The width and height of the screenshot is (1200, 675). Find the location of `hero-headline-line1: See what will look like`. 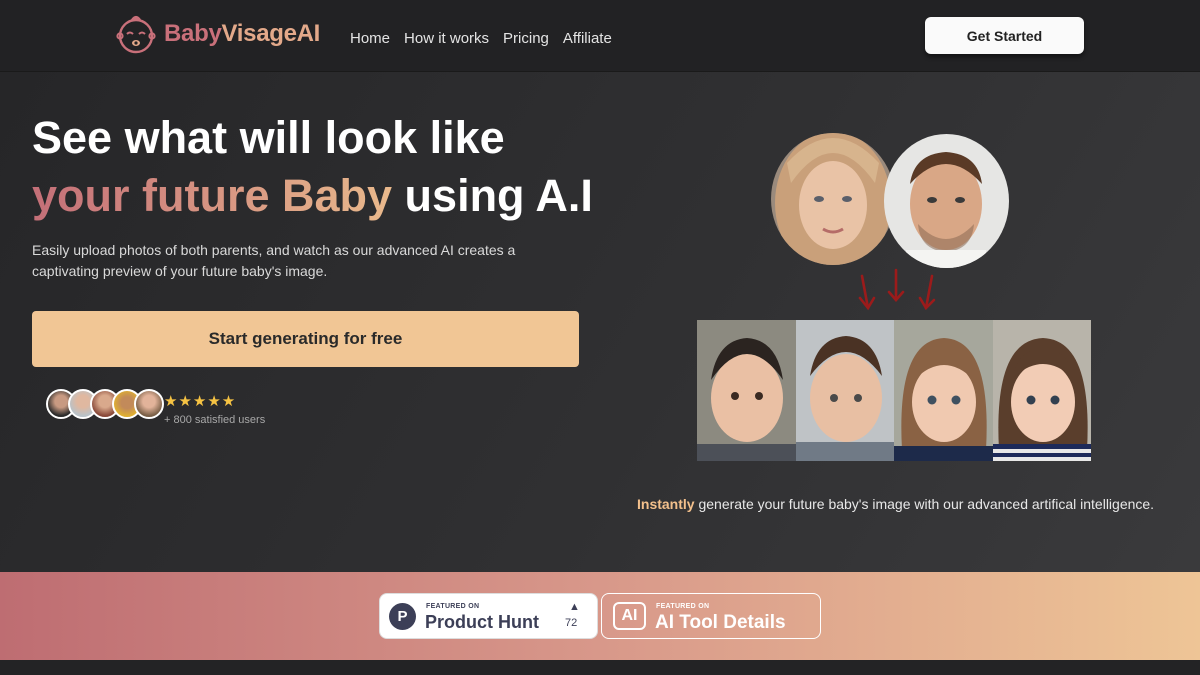

hero-headline-line1: See what will look like is located at coordinates (268, 137).